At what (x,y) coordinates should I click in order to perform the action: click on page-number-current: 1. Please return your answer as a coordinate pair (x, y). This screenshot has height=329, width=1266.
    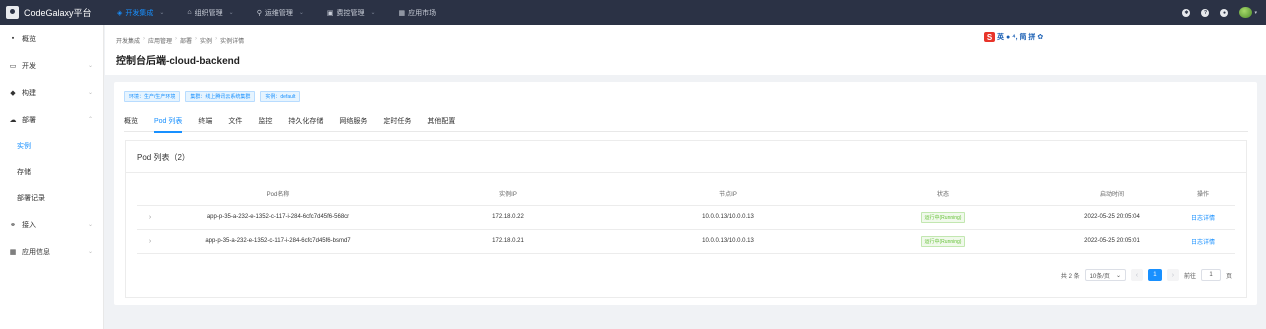
    Looking at the image, I should click on (1154, 275).